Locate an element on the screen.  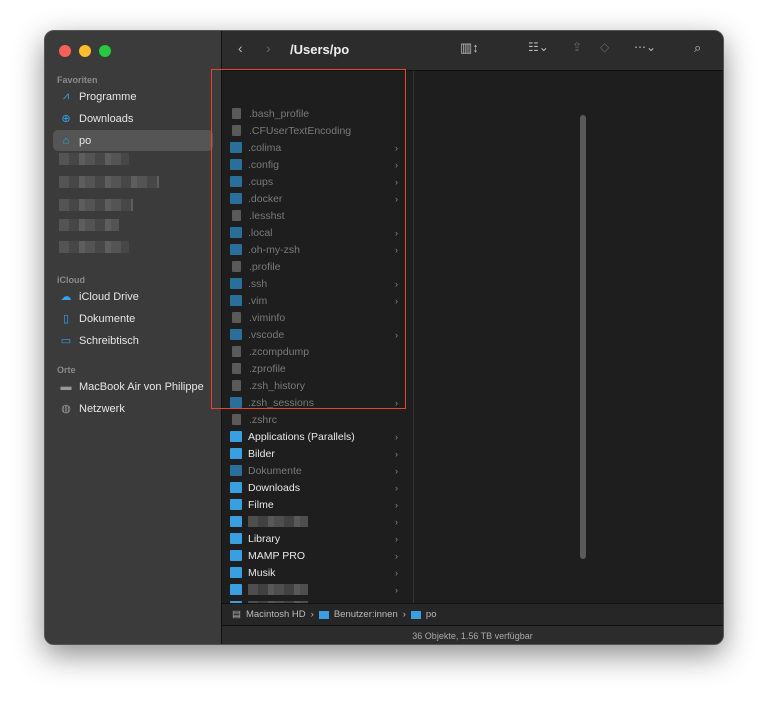
forward-button: › is located at coordinates (268, 48).